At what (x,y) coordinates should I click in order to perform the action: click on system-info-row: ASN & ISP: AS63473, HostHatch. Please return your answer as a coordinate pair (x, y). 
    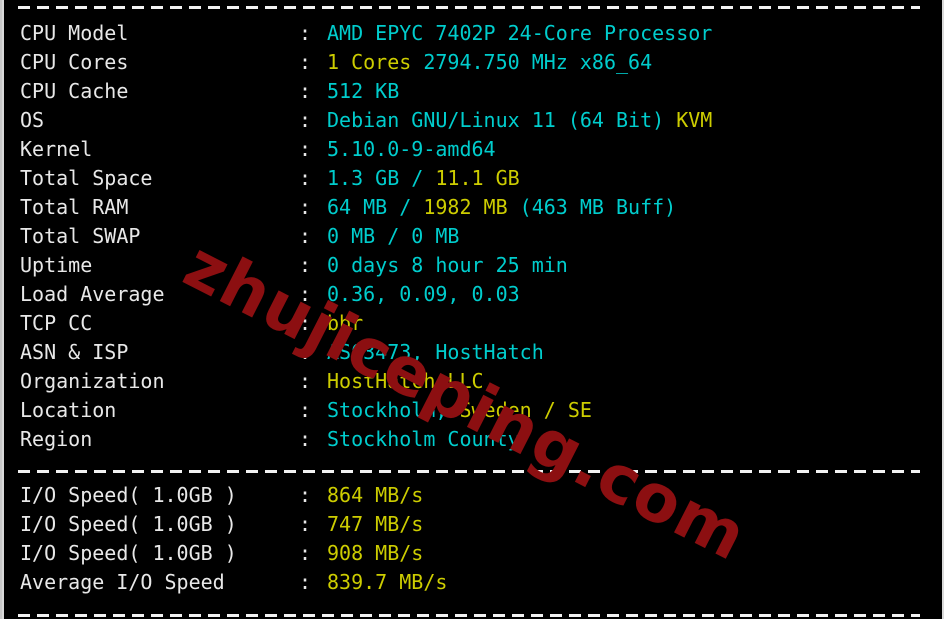
    Looking at the image, I should click on (366, 352).